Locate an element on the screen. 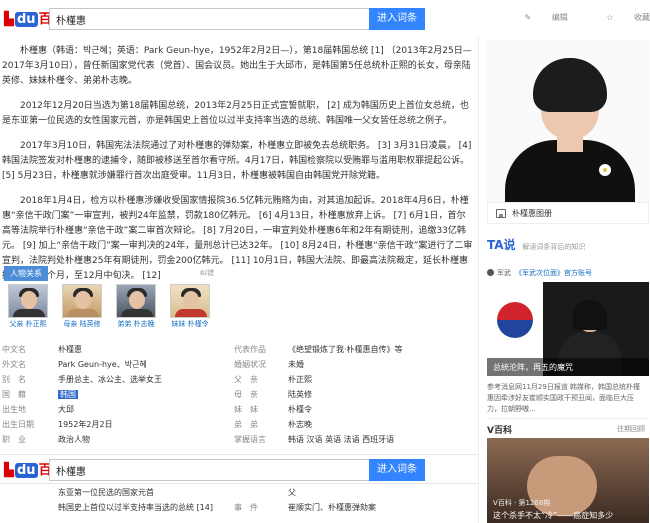 Image resolution: width=650 pixels, height=523 pixels. table-row: 国 籍韩国 母 亲陆英修 is located at coordinates (157, 394).